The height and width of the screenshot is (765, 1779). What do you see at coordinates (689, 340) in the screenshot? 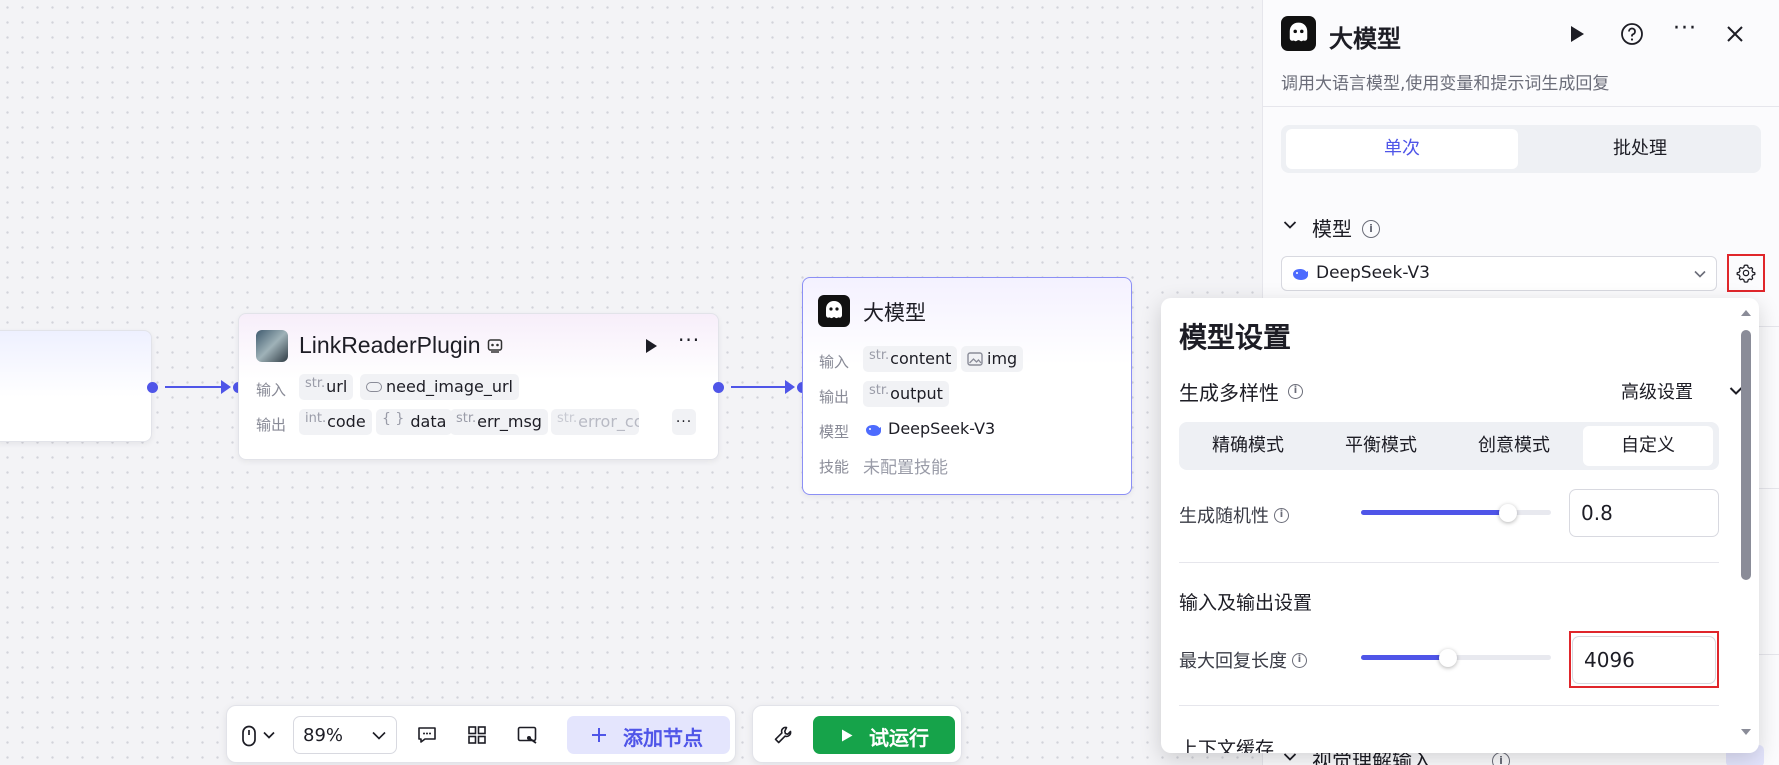
I see `plugin-more-icon: ···` at bounding box center [689, 340].